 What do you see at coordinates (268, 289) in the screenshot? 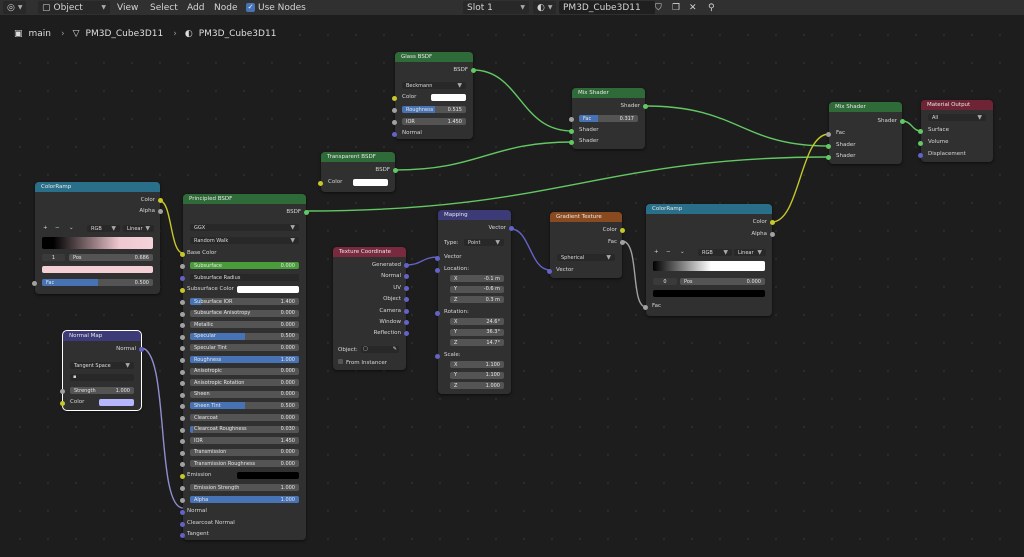
I see `subsurface-color-swatch` at bounding box center [268, 289].